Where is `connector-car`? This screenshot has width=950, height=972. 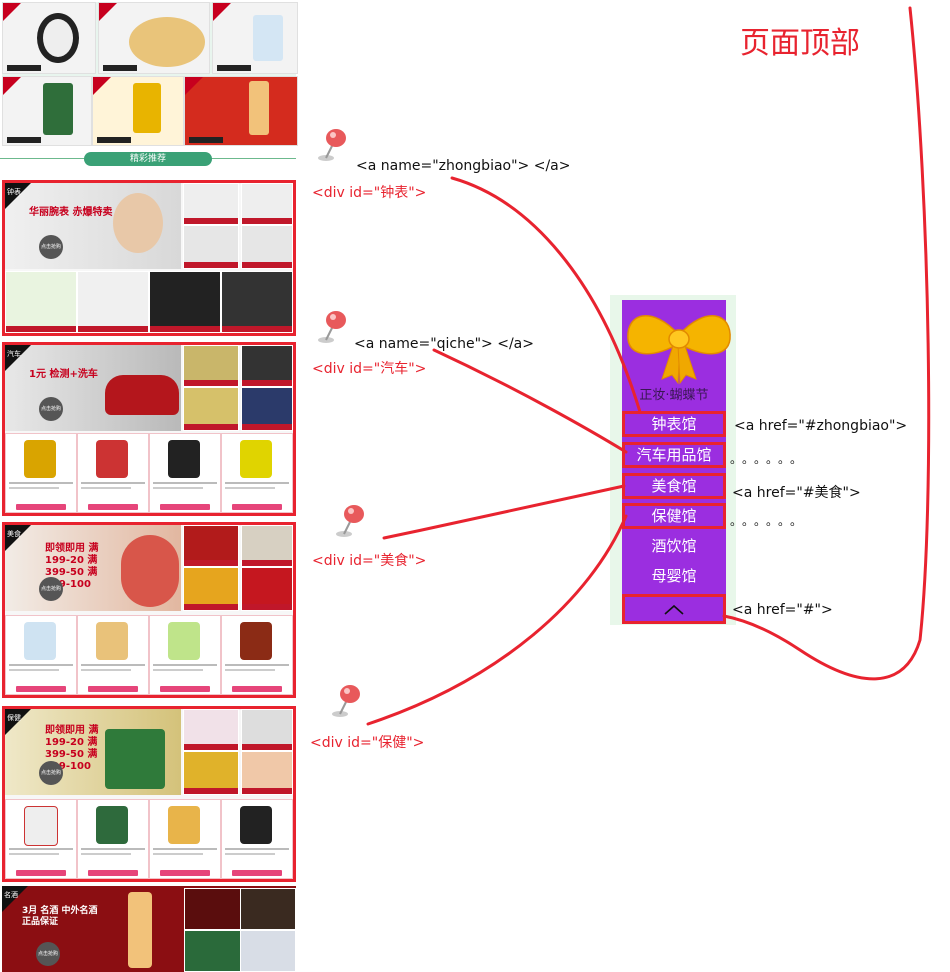 connector-car is located at coordinates (530, 401).